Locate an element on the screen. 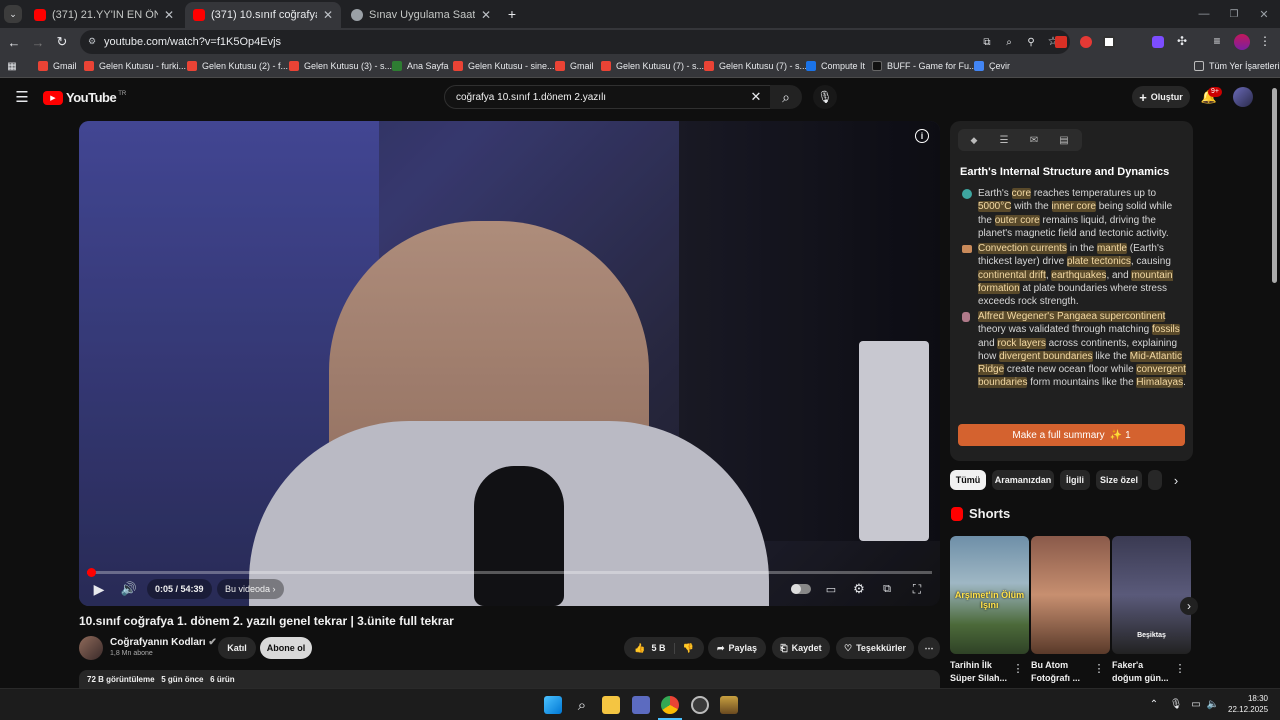 The height and width of the screenshot is (720, 1280). zoom-icon: ⌕ is located at coordinates (1009, 42).